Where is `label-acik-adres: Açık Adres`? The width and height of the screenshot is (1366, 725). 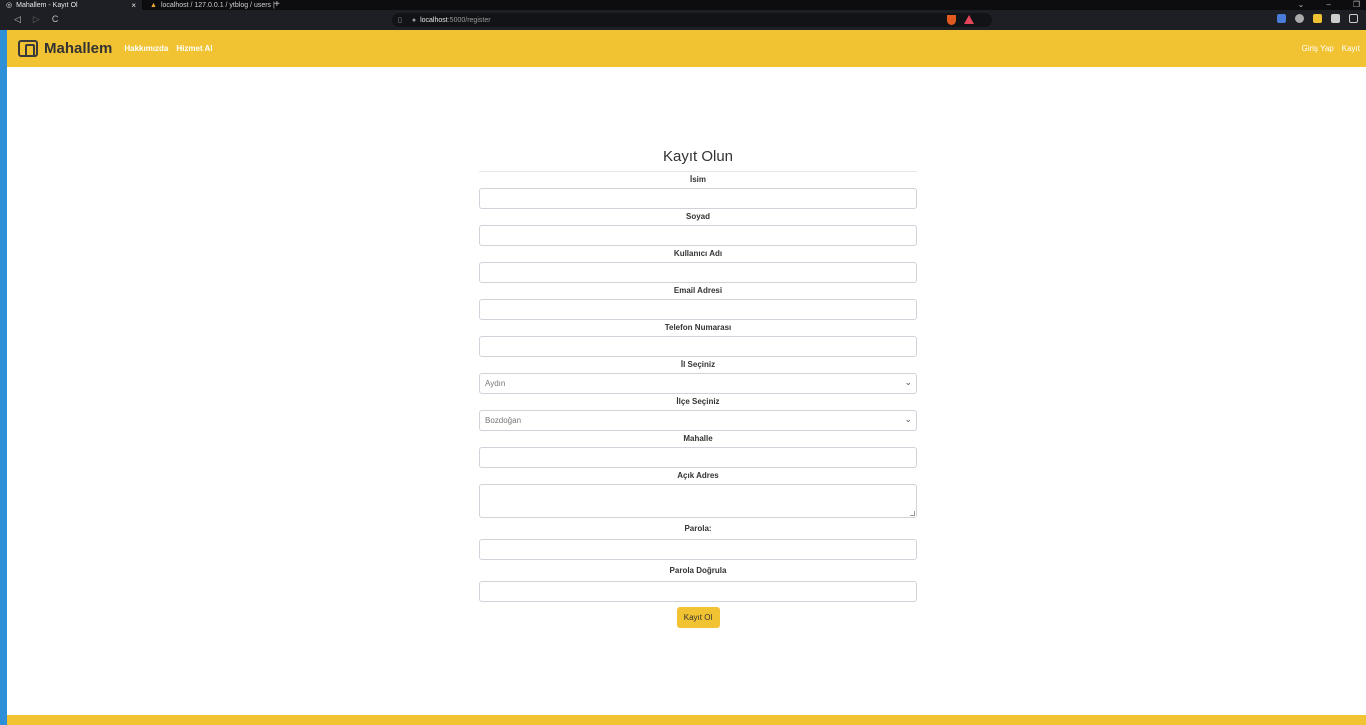 label-acik-adres: Açık Adres is located at coordinates (698, 475).